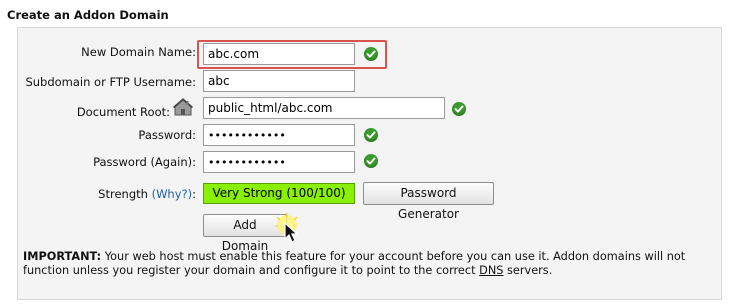  What do you see at coordinates (279, 193) in the screenshot?
I see `password-strength-meter: Very Strong (100/100)` at bounding box center [279, 193].